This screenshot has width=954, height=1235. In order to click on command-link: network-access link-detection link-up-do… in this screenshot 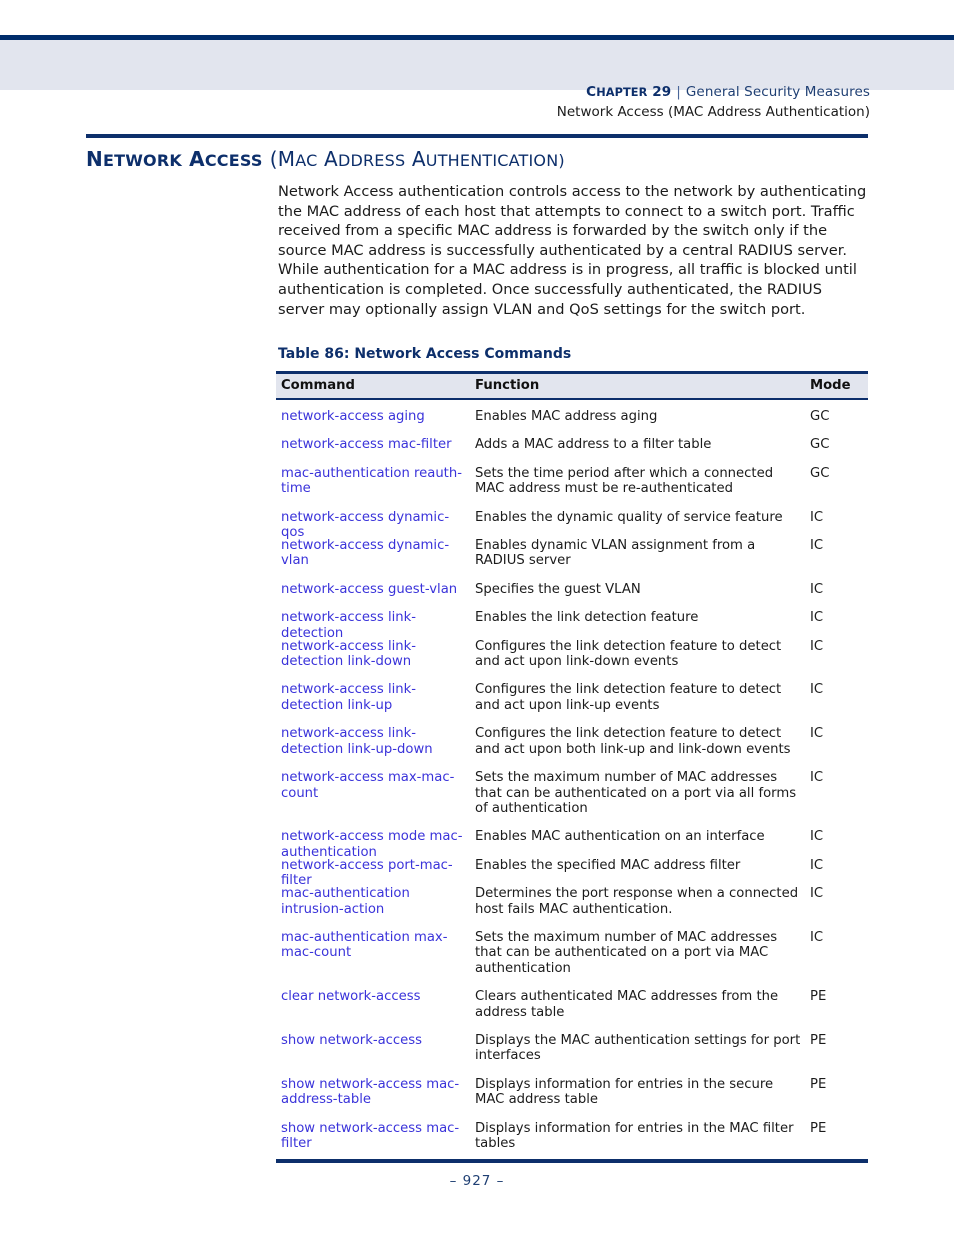, I will do `click(376, 741)`.